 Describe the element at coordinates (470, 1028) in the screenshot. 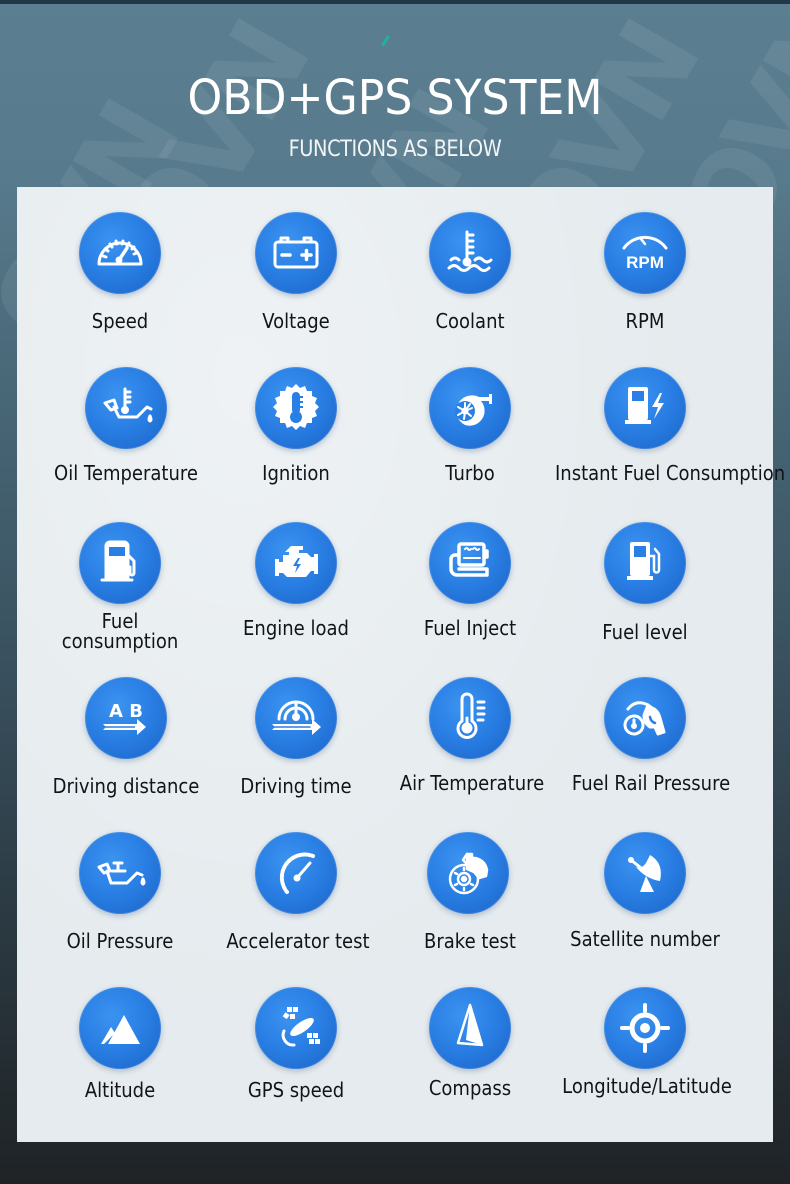

I see `compass-arrow-icon` at that location.